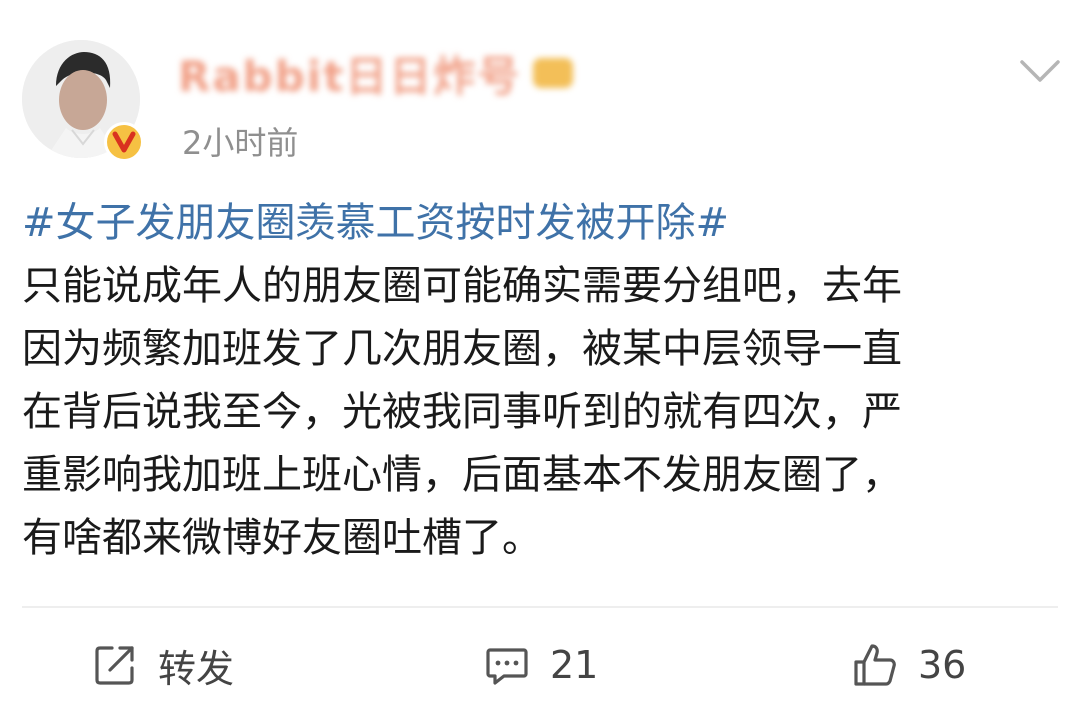  Describe the element at coordinates (196, 668) in the screenshot. I see `repost-label: 转发` at that location.